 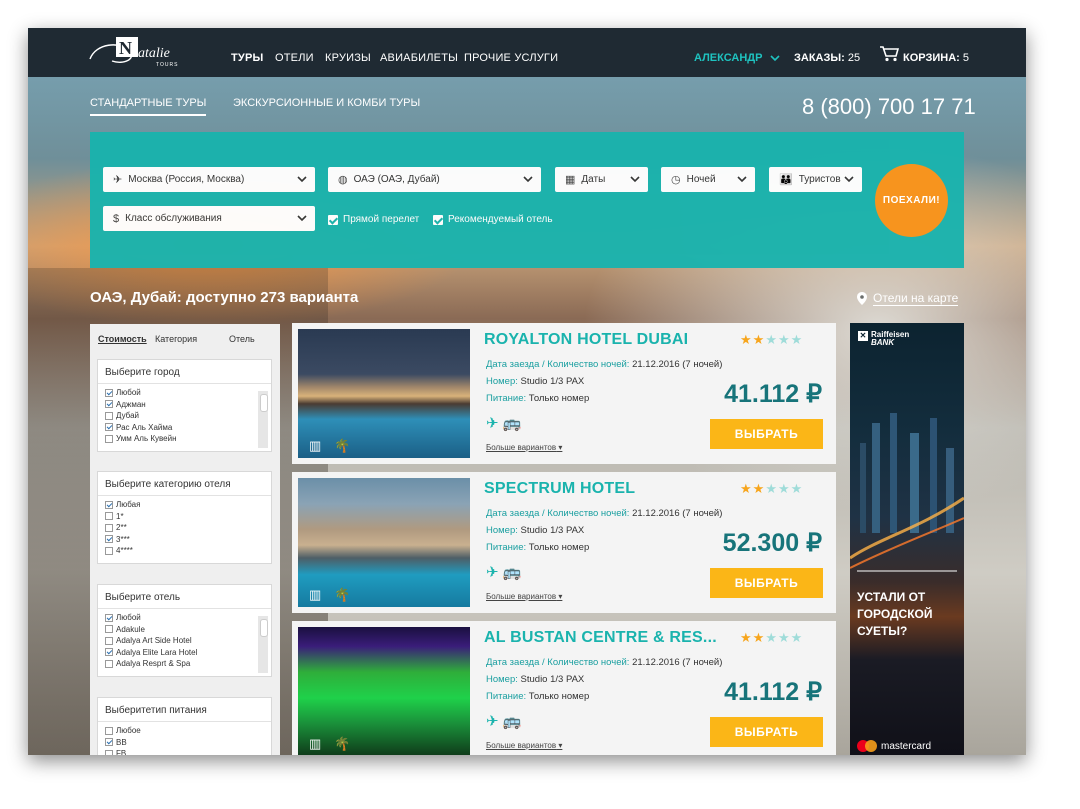 What do you see at coordinates (184, 597) in the screenshot?
I see `filter-hotel-title: Выберите отель` at bounding box center [184, 597].